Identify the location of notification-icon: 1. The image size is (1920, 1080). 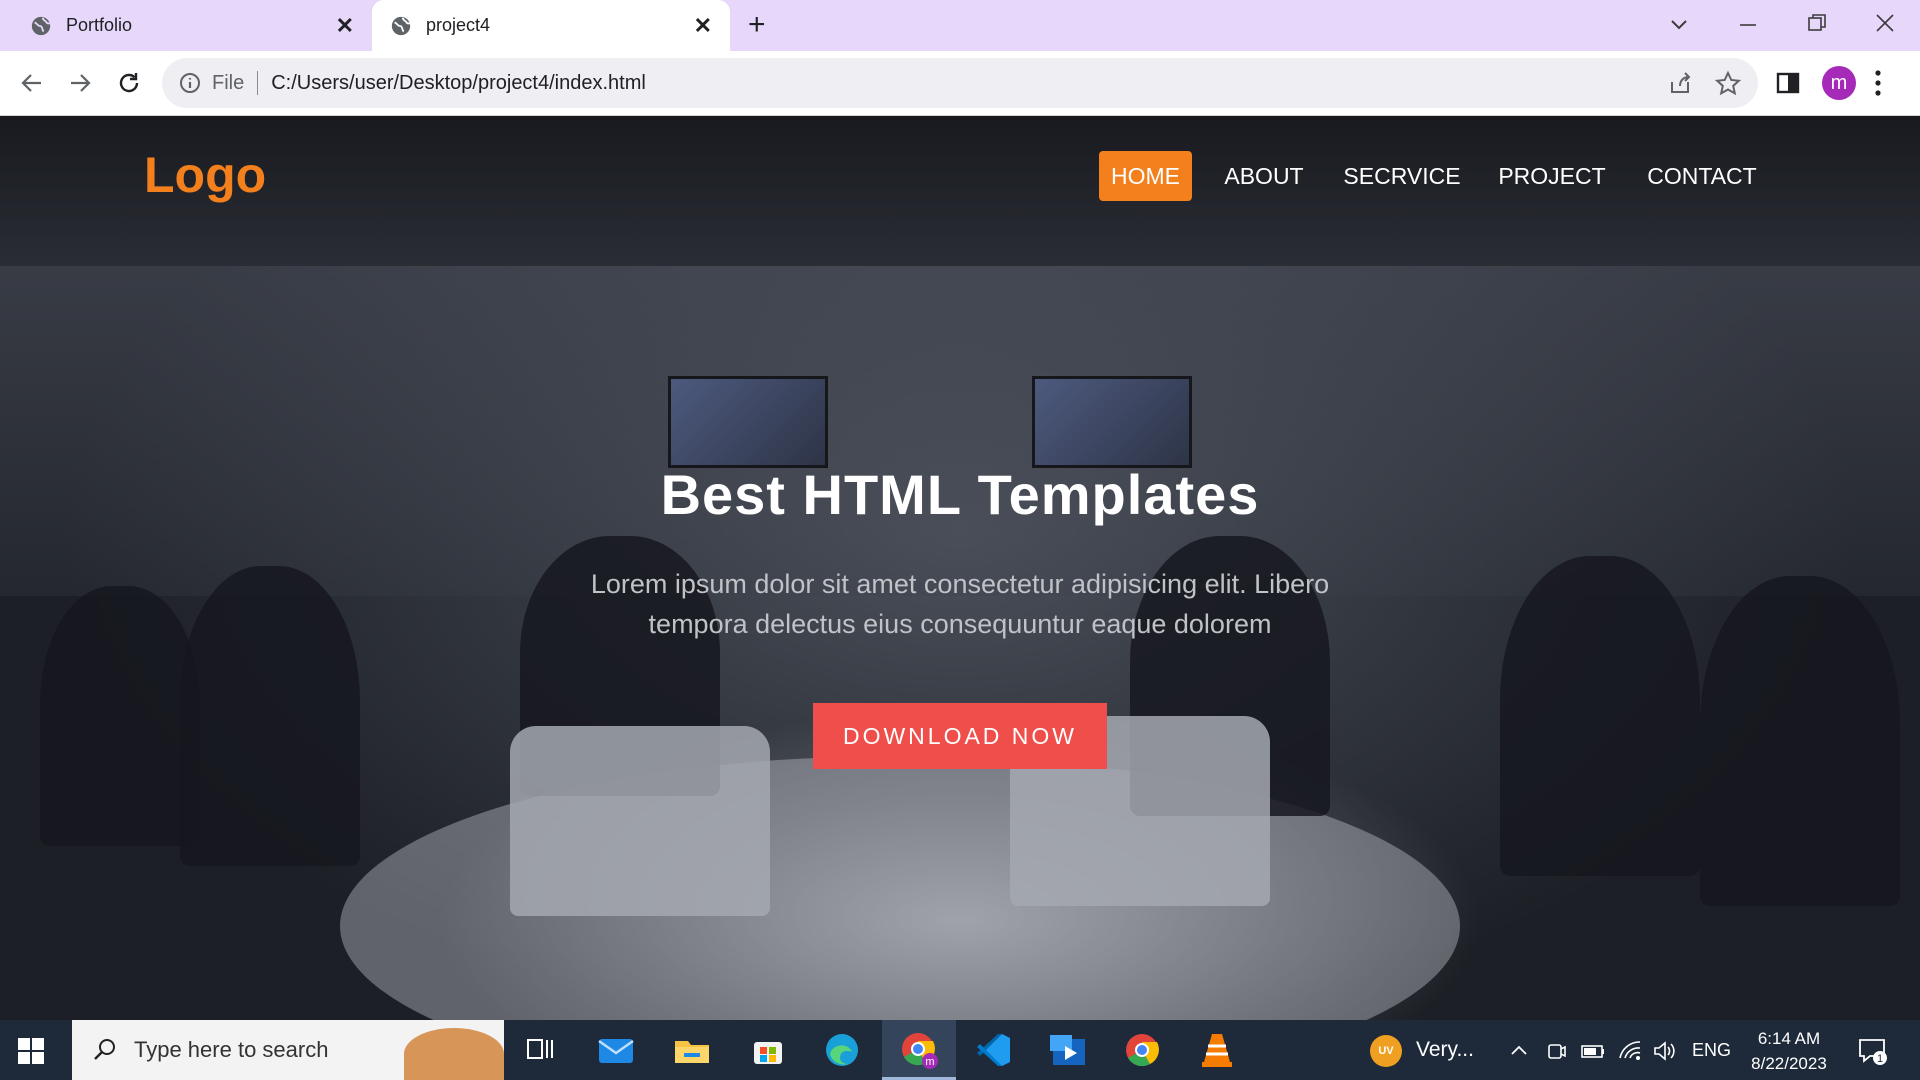
(1873, 1051).